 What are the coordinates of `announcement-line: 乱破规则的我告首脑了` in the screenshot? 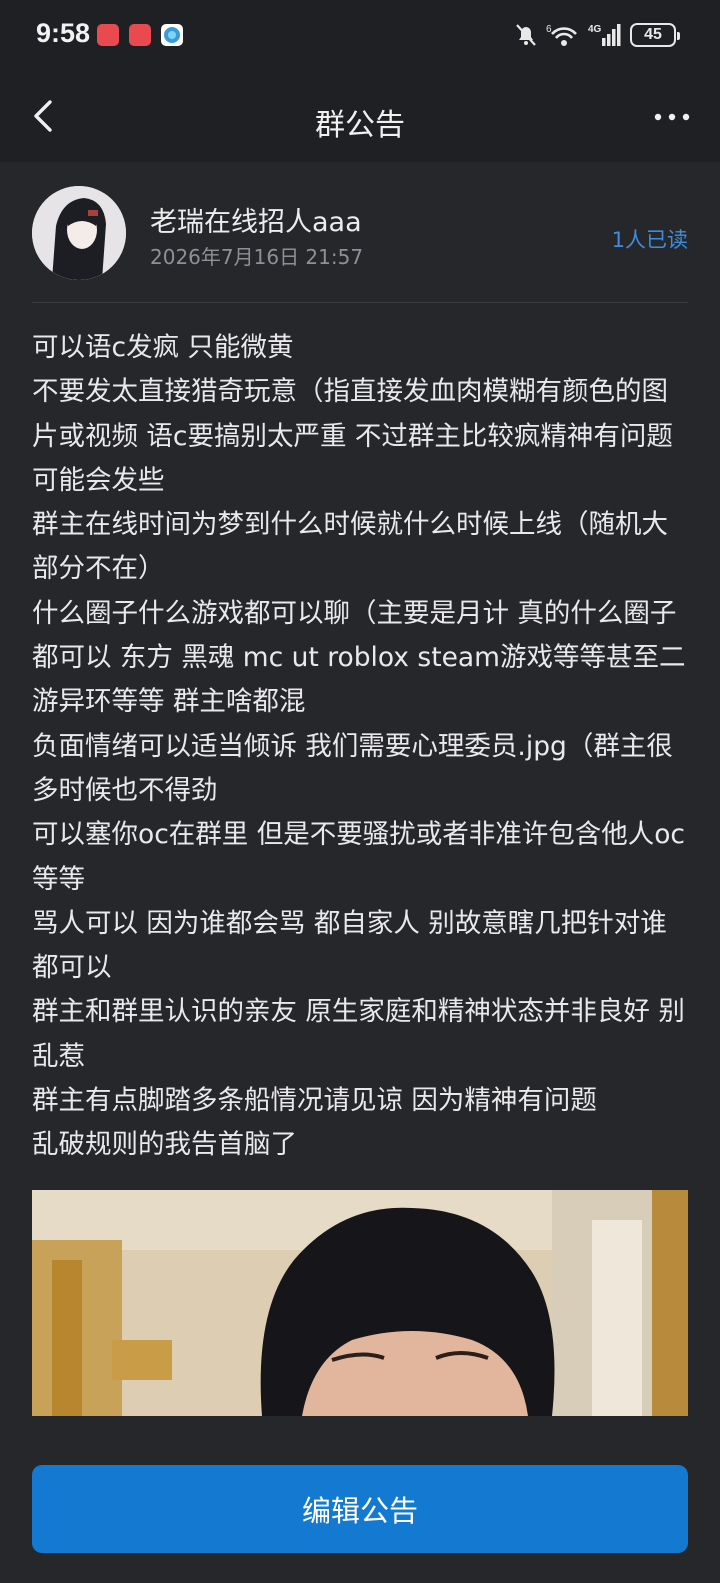 It's located at (164, 1145).